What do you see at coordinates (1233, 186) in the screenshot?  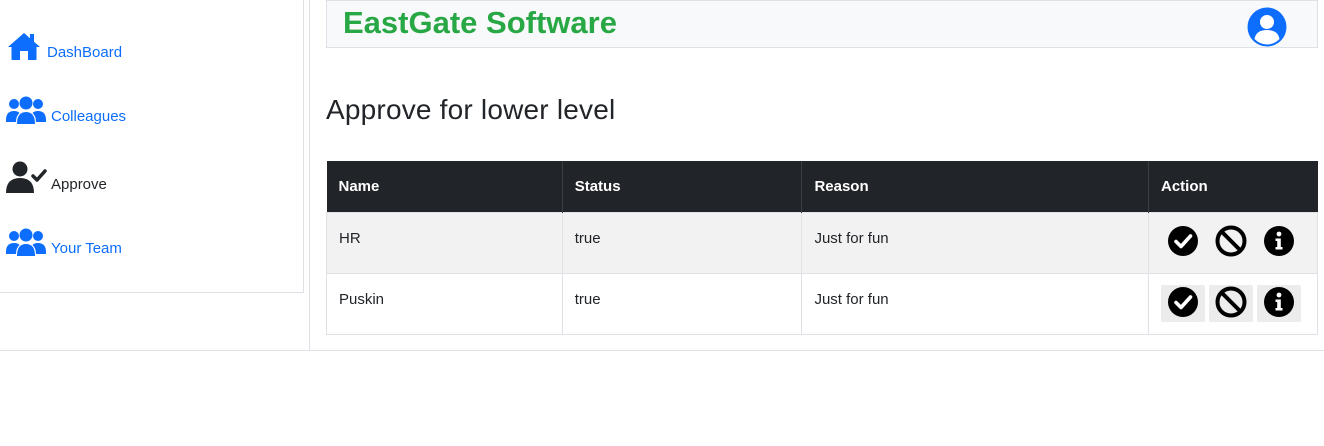 I see `column-header-action: Action` at bounding box center [1233, 186].